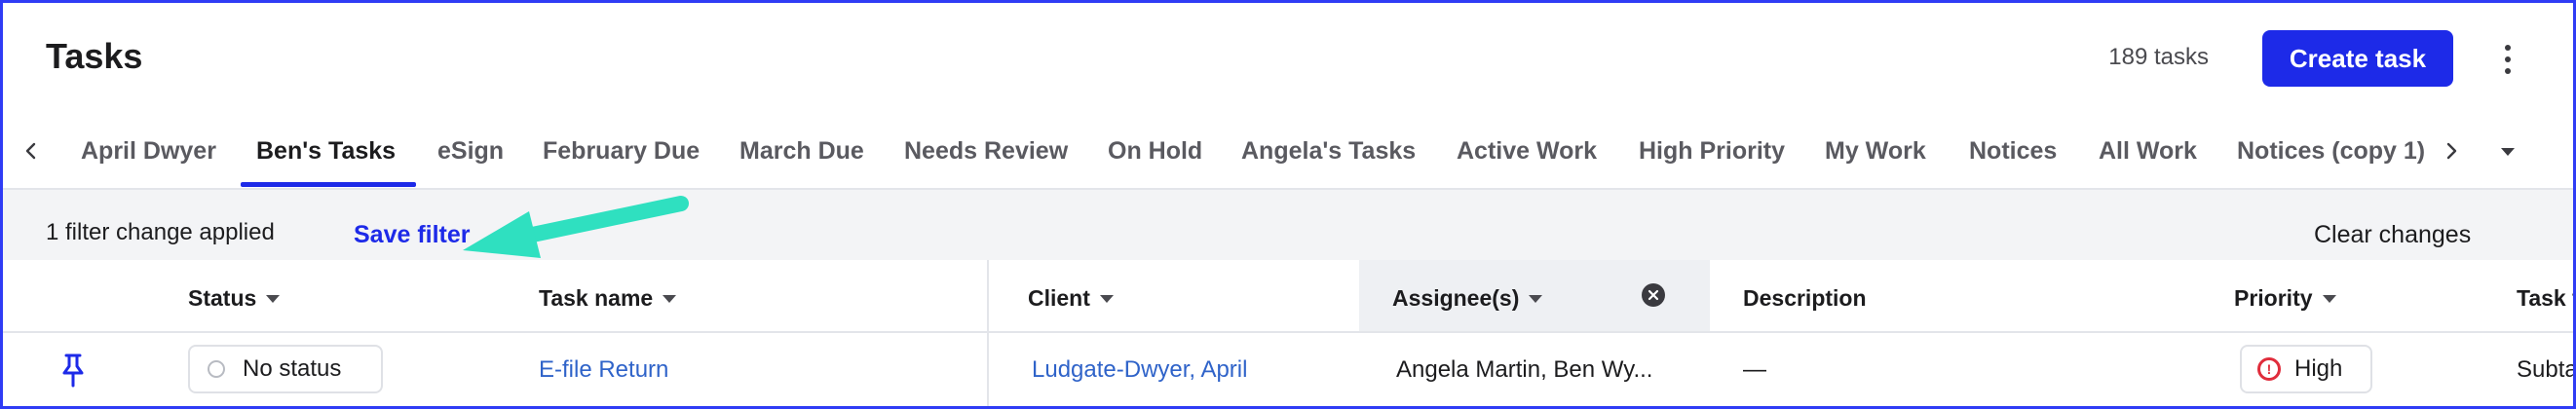 Image resolution: width=2576 pixels, height=409 pixels. I want to click on task-type-cell: Subta, so click(2545, 370).